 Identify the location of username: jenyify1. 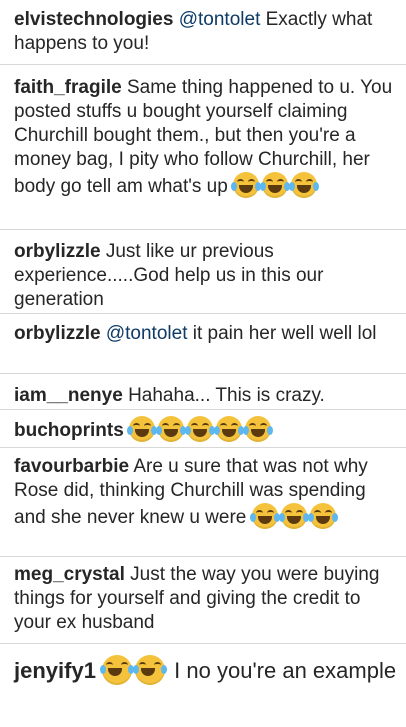
(55, 670).